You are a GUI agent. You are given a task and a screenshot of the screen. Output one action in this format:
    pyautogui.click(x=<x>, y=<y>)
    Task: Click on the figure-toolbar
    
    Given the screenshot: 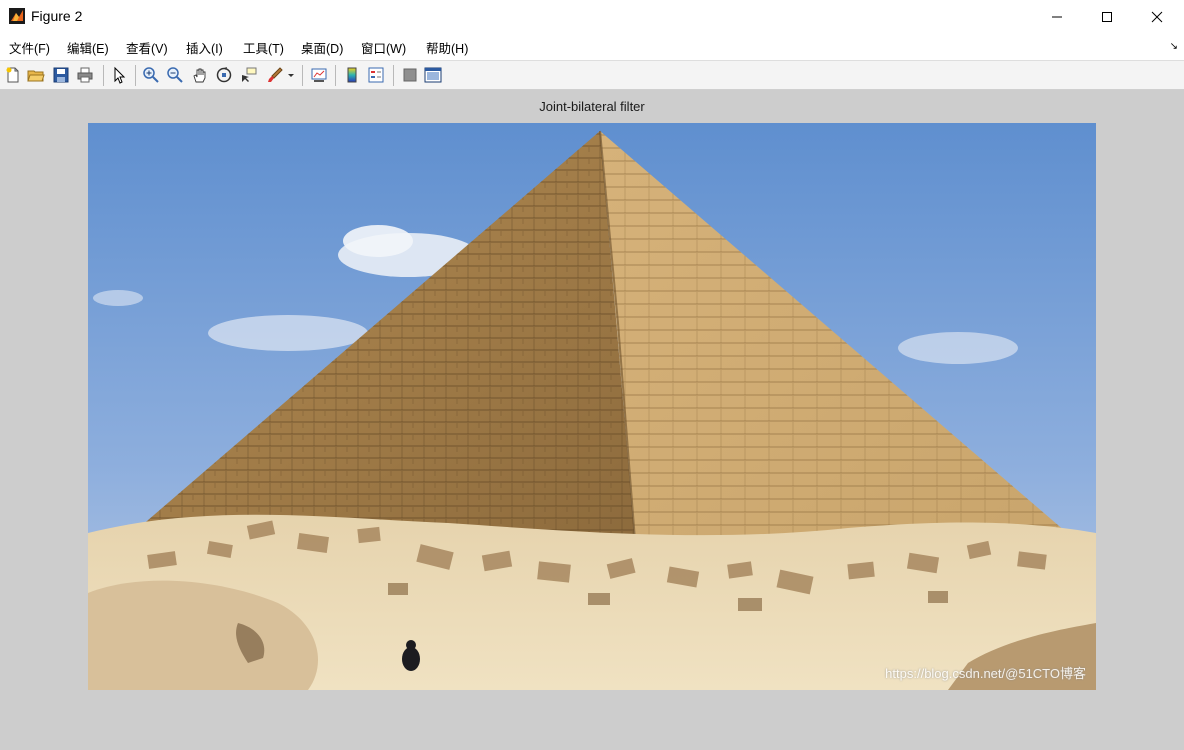 What is the action you would take?
    pyautogui.click(x=592, y=75)
    